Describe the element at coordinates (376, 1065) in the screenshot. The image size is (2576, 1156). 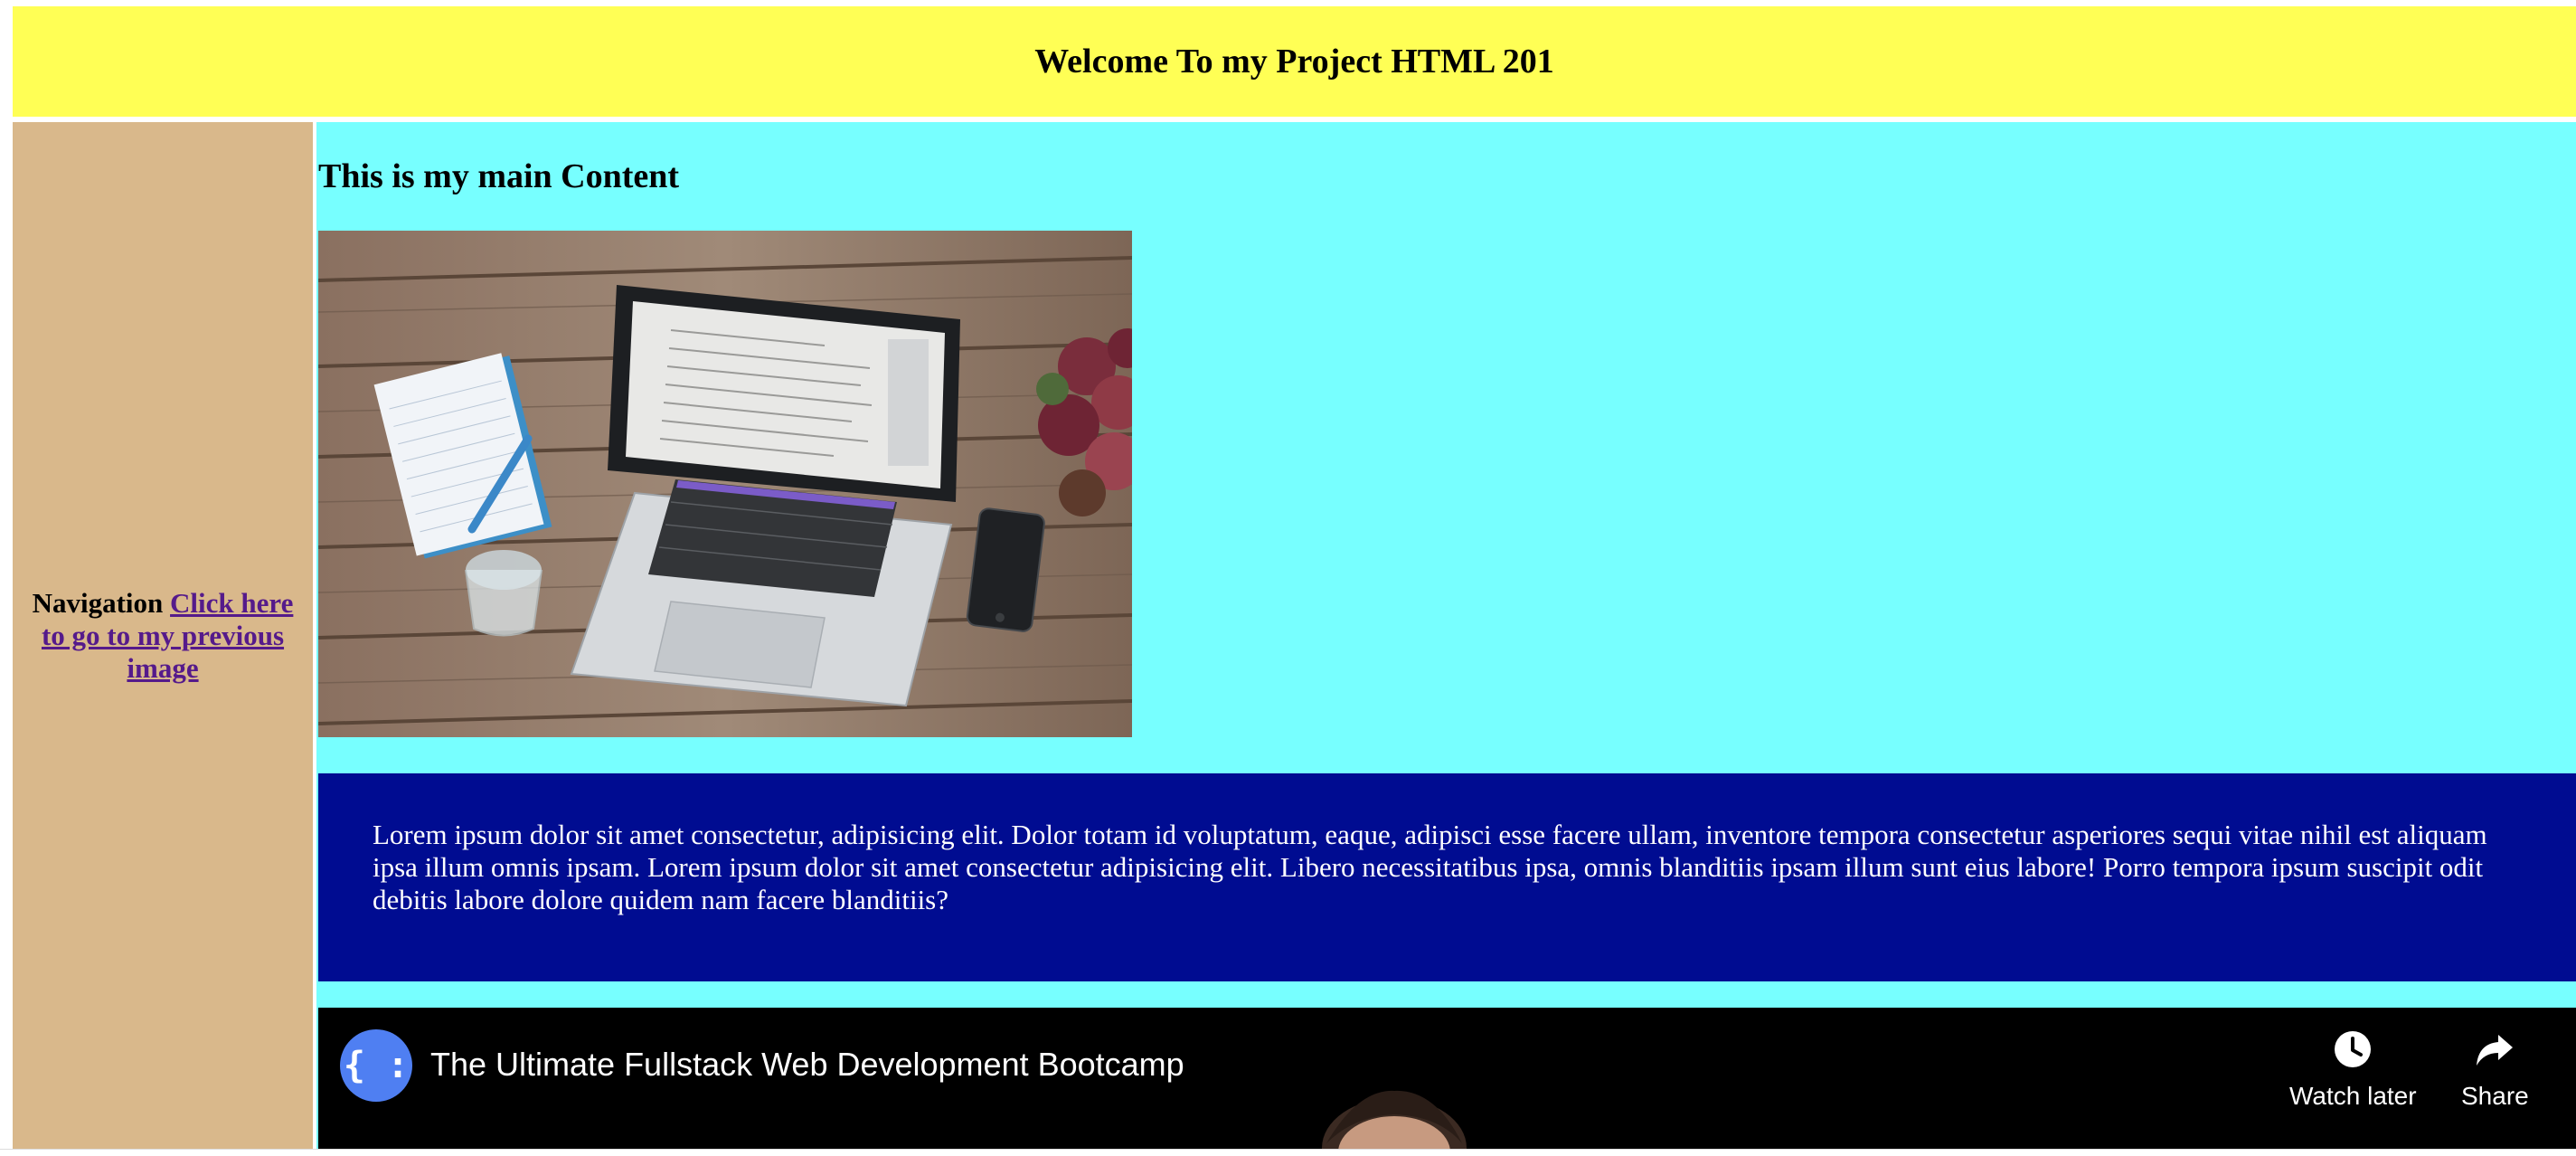
I see `channel-logo-icon: { :` at that location.